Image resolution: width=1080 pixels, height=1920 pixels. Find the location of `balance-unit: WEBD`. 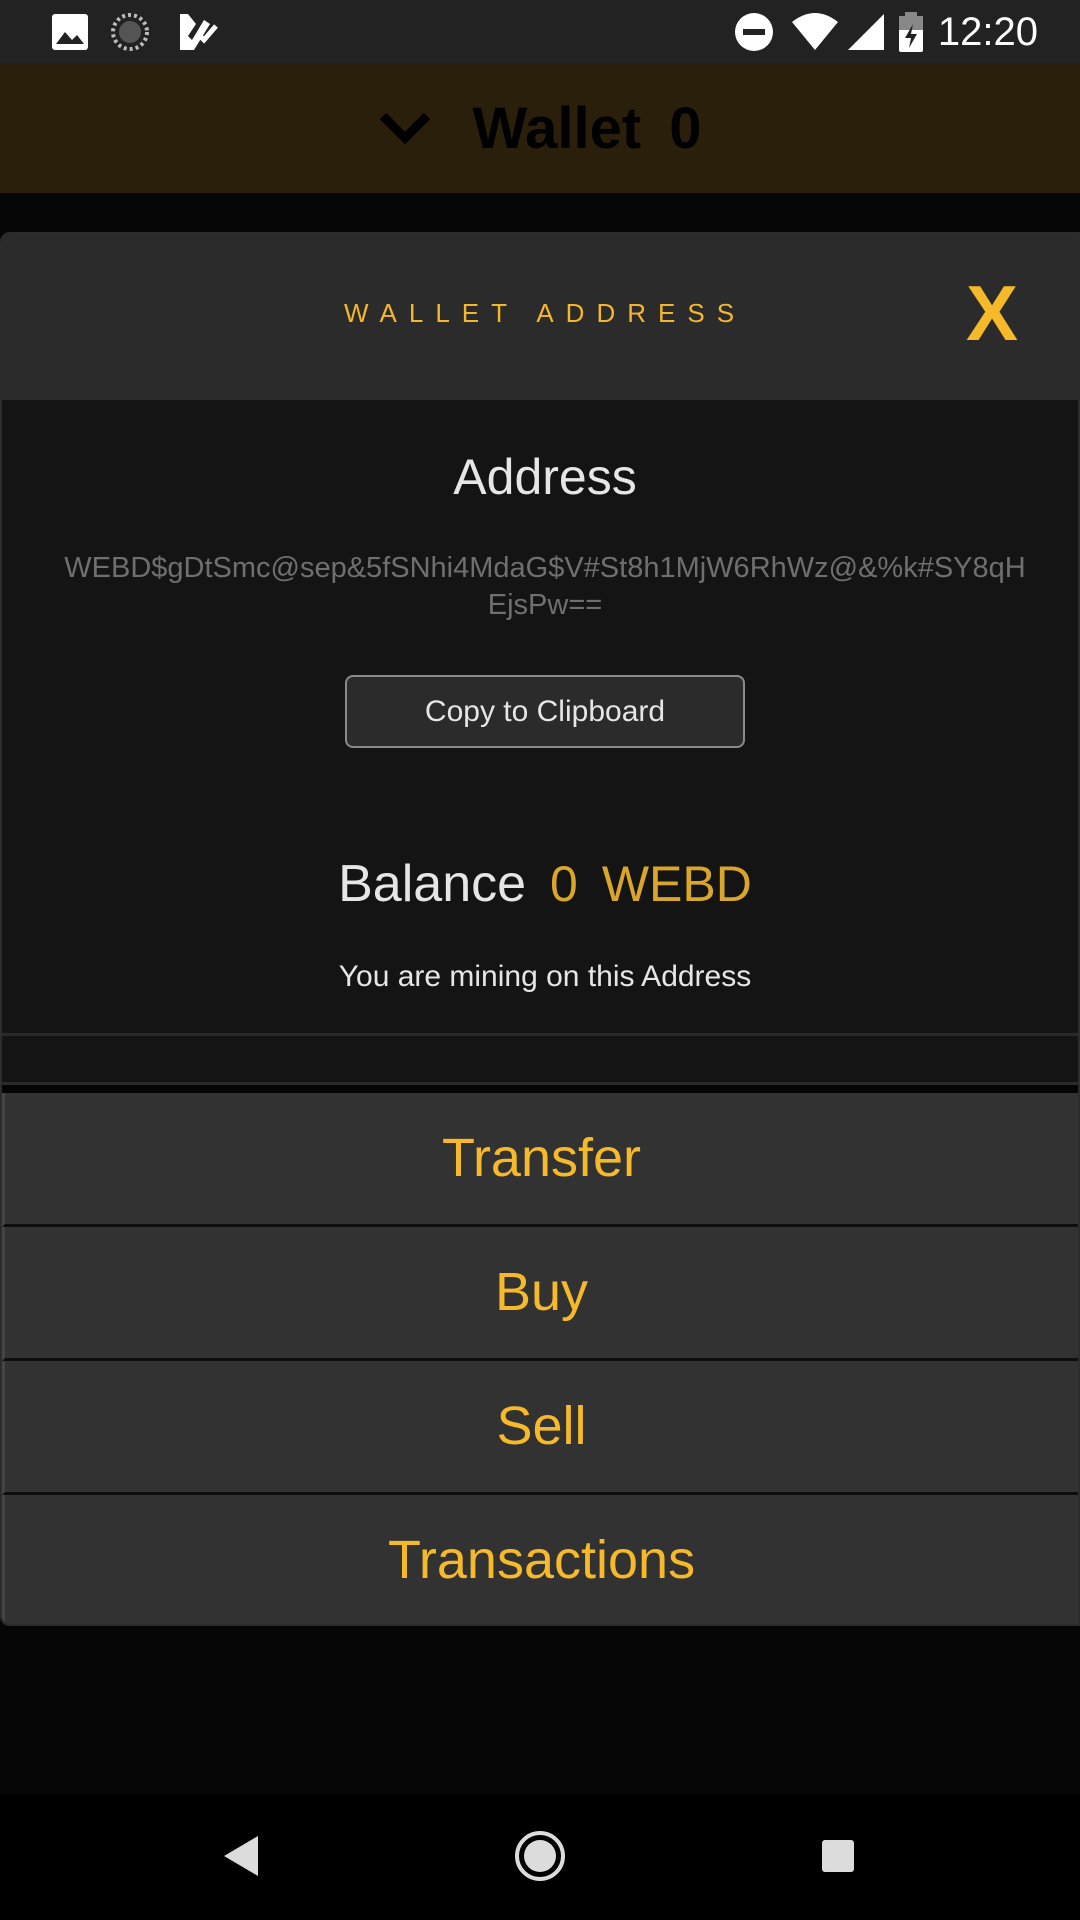

balance-unit: WEBD is located at coordinates (676, 884).